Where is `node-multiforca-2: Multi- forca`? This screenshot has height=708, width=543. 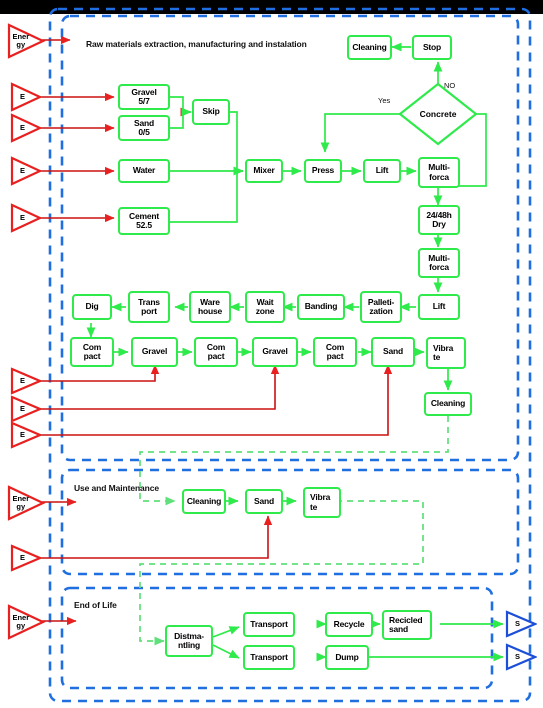
node-multiforca-2: Multi- forca is located at coordinates (439, 263).